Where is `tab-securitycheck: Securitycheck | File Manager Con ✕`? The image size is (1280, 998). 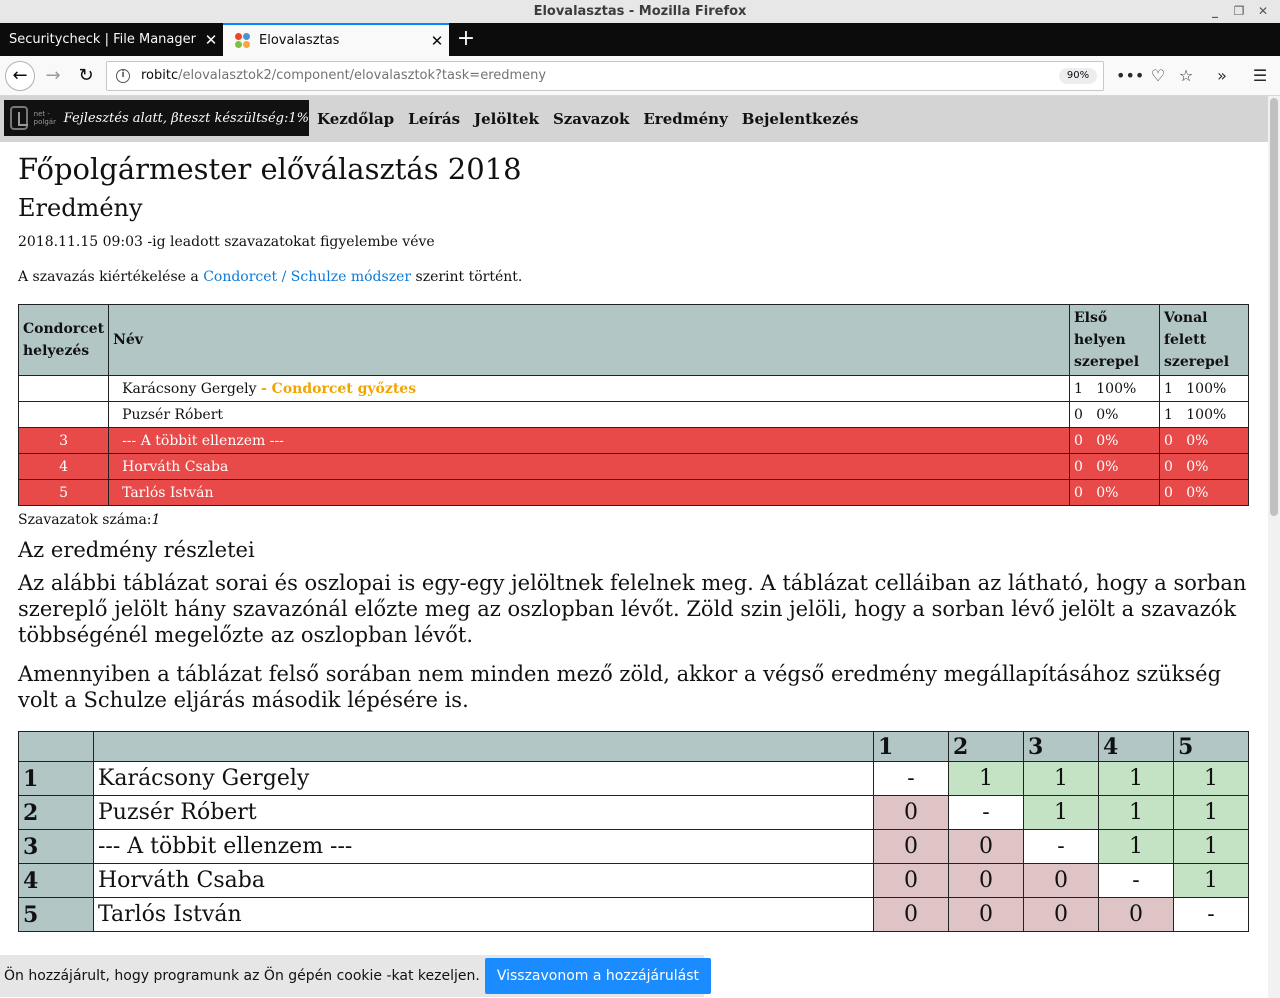 tab-securitycheck: Securitycheck | File Manager Con ✕ is located at coordinates (111, 39).